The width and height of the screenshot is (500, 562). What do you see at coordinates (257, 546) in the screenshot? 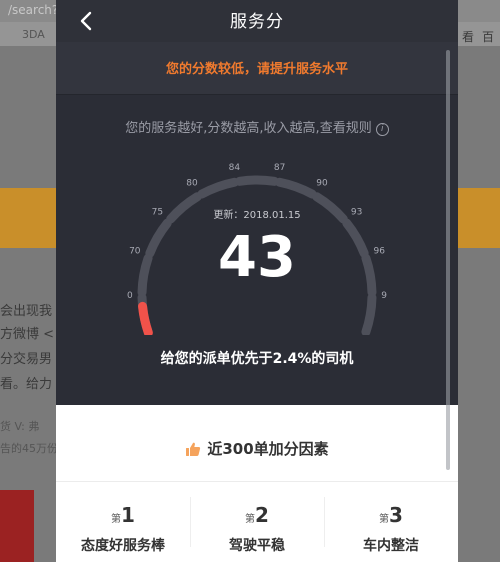
I see `rank-label-2: 驾驶平稳` at bounding box center [257, 546].